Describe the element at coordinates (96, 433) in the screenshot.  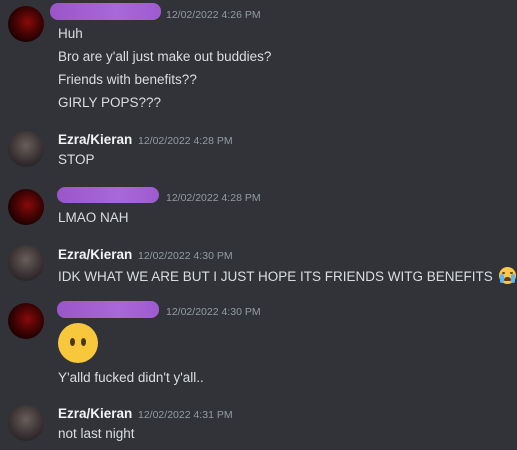
I see `message-text: not last night` at that location.